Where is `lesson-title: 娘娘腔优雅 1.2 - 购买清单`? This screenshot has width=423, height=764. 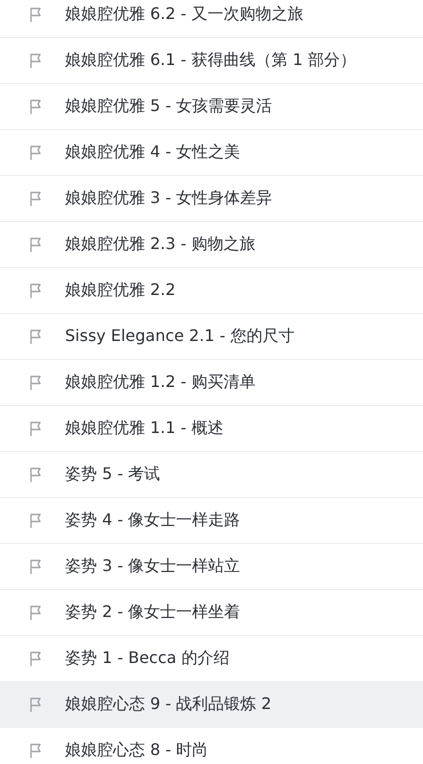
lesson-title: 娘娘腔优雅 1.2 - 购买清单 is located at coordinates (160, 382).